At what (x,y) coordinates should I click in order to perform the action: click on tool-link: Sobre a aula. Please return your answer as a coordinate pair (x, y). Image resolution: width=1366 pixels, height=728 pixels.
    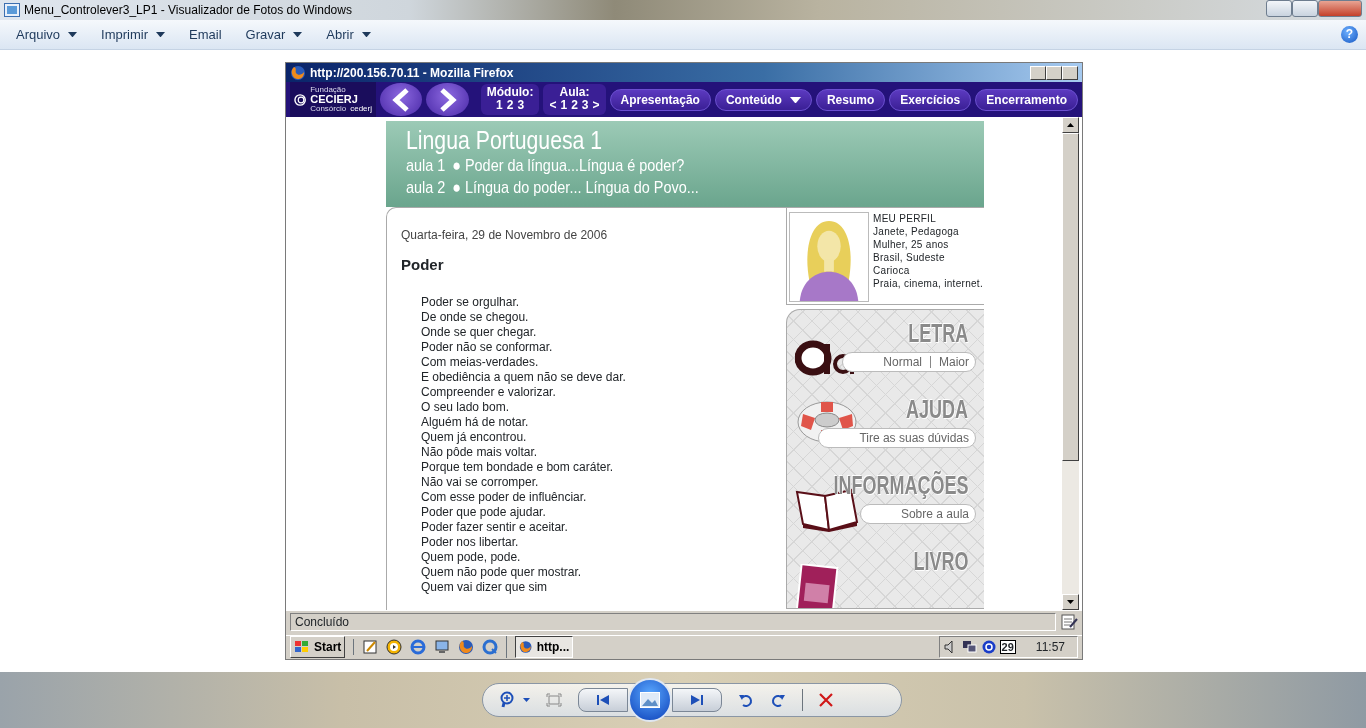
    Looking at the image, I should click on (934, 514).